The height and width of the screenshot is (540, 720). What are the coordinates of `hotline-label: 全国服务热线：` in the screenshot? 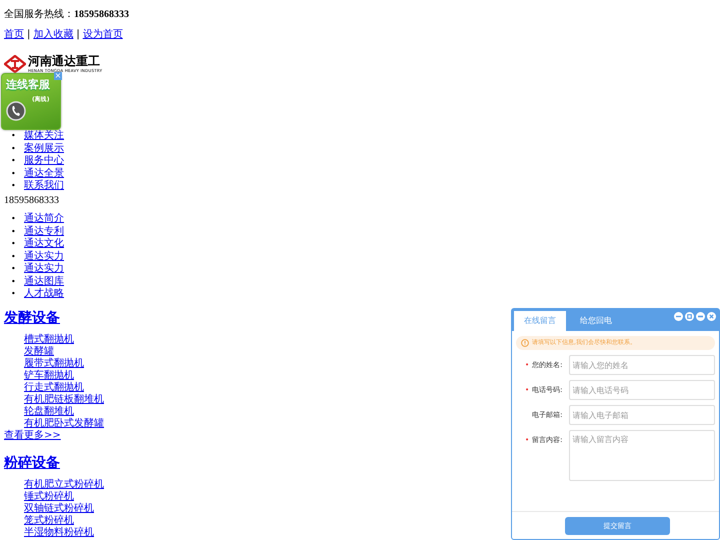 It's located at (39, 14).